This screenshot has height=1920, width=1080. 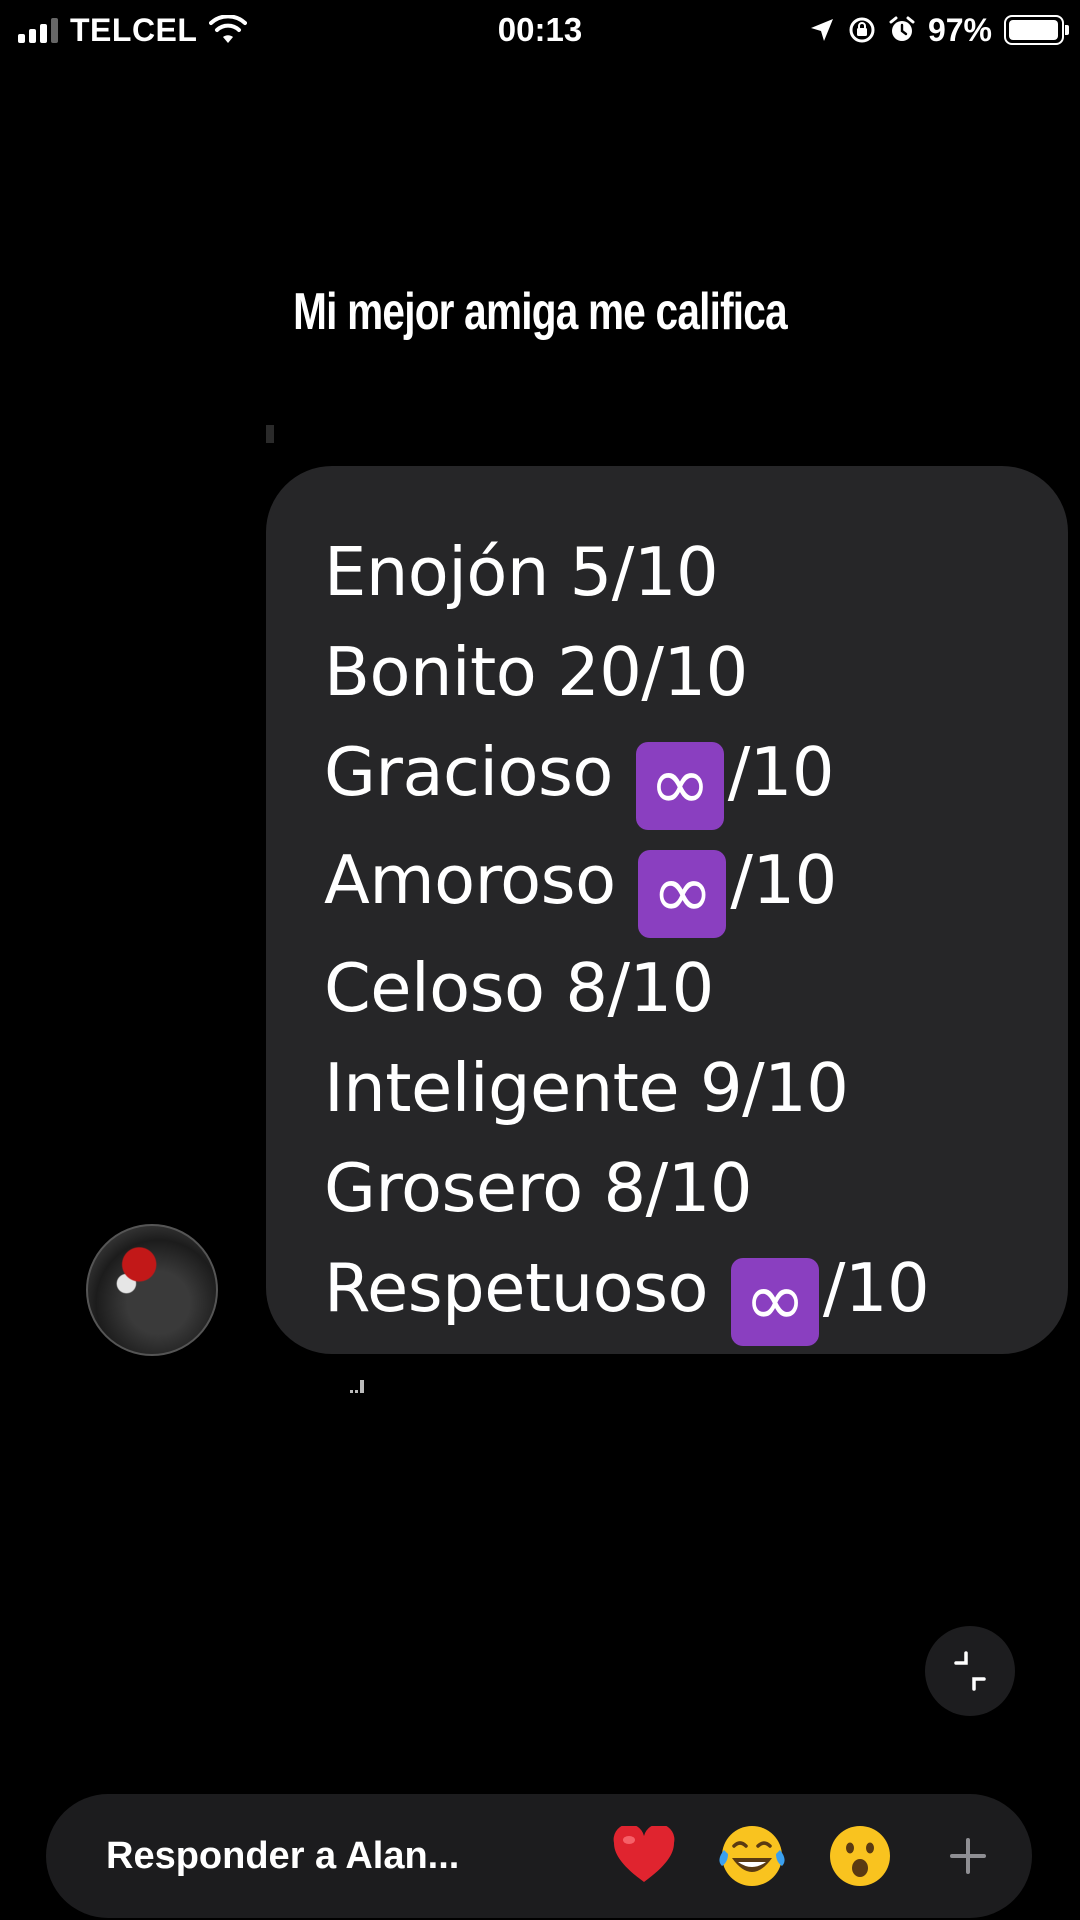 What do you see at coordinates (516, 1288) in the screenshot?
I see `rating-label: Respetuoso` at bounding box center [516, 1288].